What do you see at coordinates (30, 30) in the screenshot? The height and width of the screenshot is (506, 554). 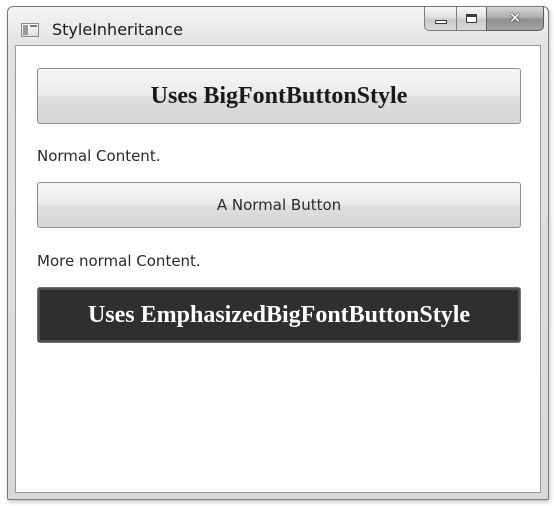 I see `window-app-icon` at bounding box center [30, 30].